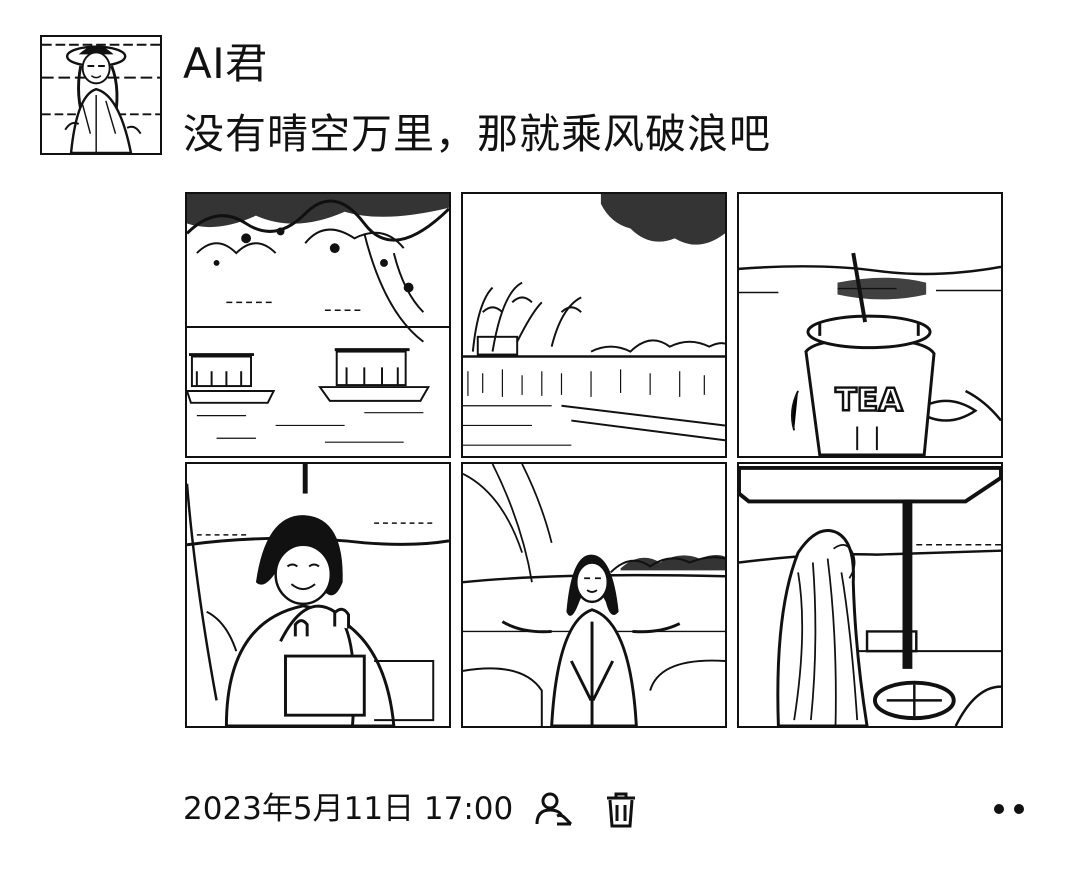 This screenshot has width=1080, height=873. What do you see at coordinates (348, 809) in the screenshot?
I see `post-timestamp: 2023年5月11日 17:00` at bounding box center [348, 809].